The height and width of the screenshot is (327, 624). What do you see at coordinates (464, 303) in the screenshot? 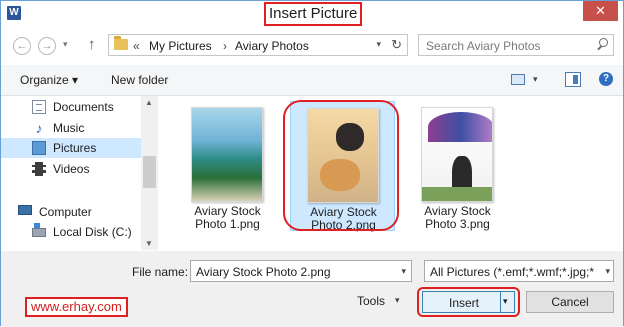
I see `insert-label: Insert` at bounding box center [464, 303].